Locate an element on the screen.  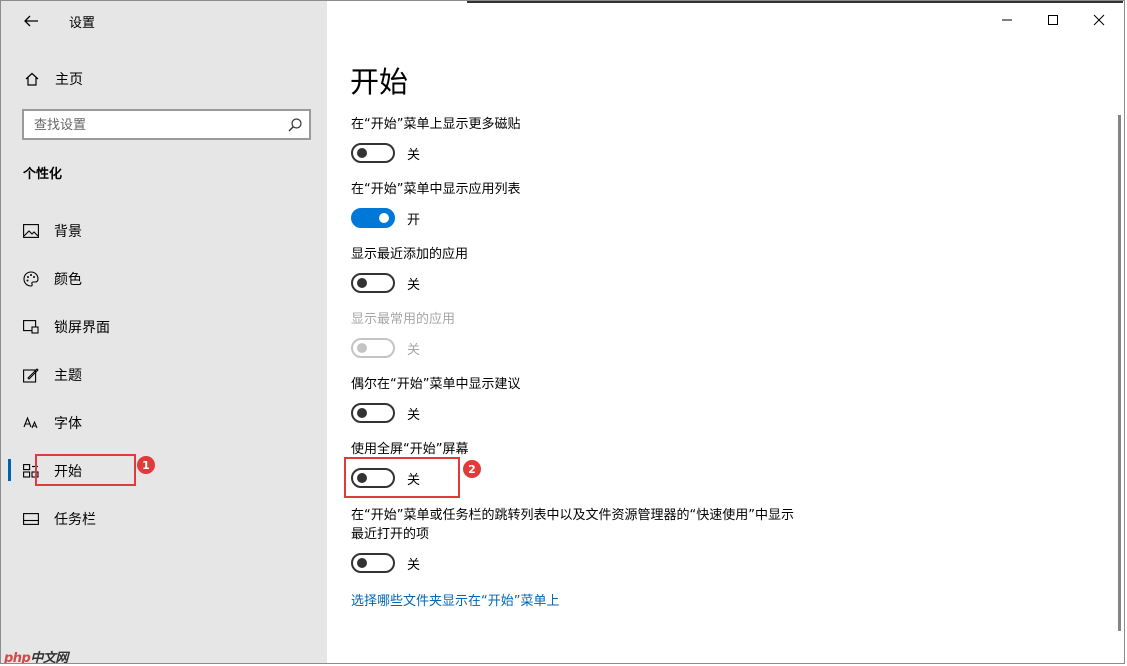
picture-icon is located at coordinates (31, 231).